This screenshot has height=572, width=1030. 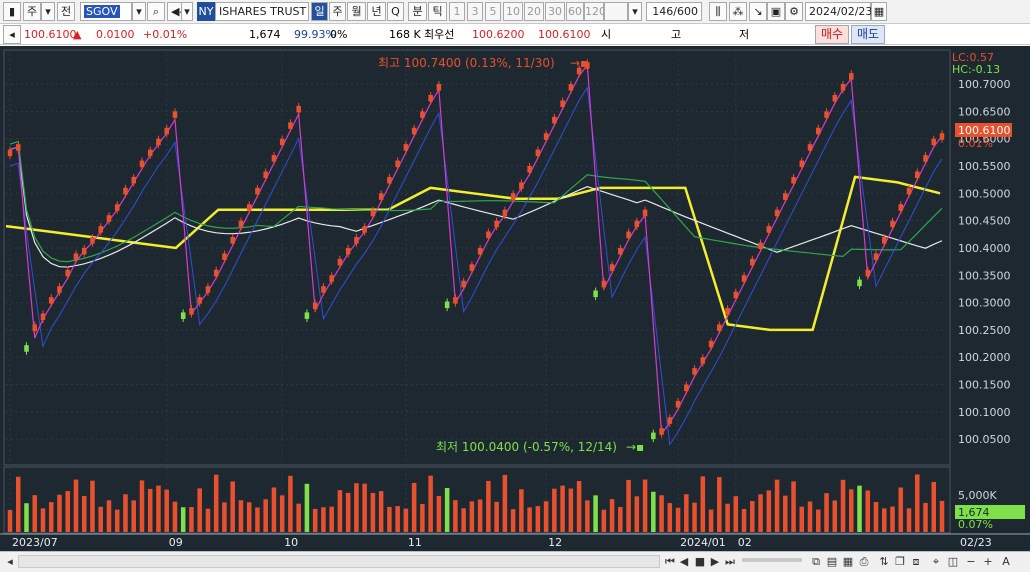 What do you see at coordinates (832, 562) in the screenshot?
I see `layout-icon: ▤` at bounding box center [832, 562].